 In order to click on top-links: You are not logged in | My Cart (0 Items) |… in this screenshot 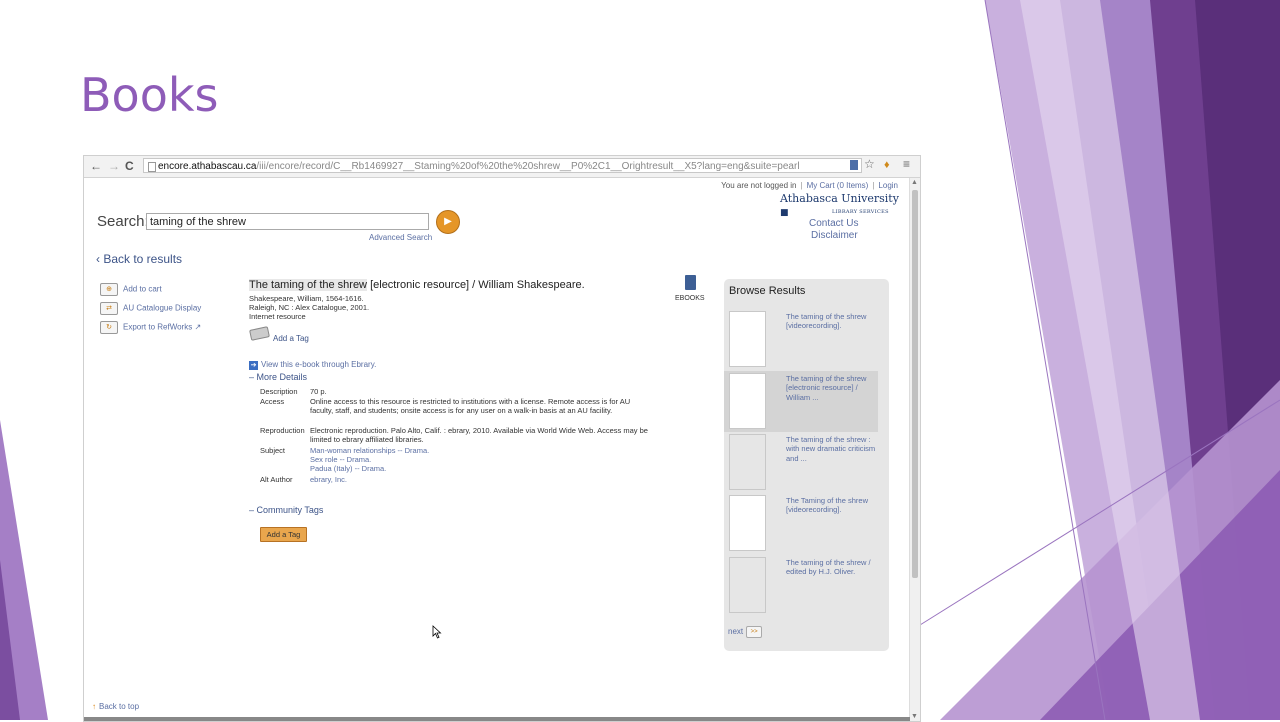, I will do `click(809, 185)`.